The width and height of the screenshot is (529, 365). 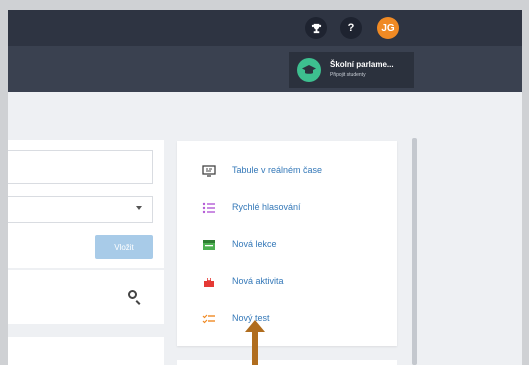 I want to click on outer-border-right, so click(x=525, y=187).